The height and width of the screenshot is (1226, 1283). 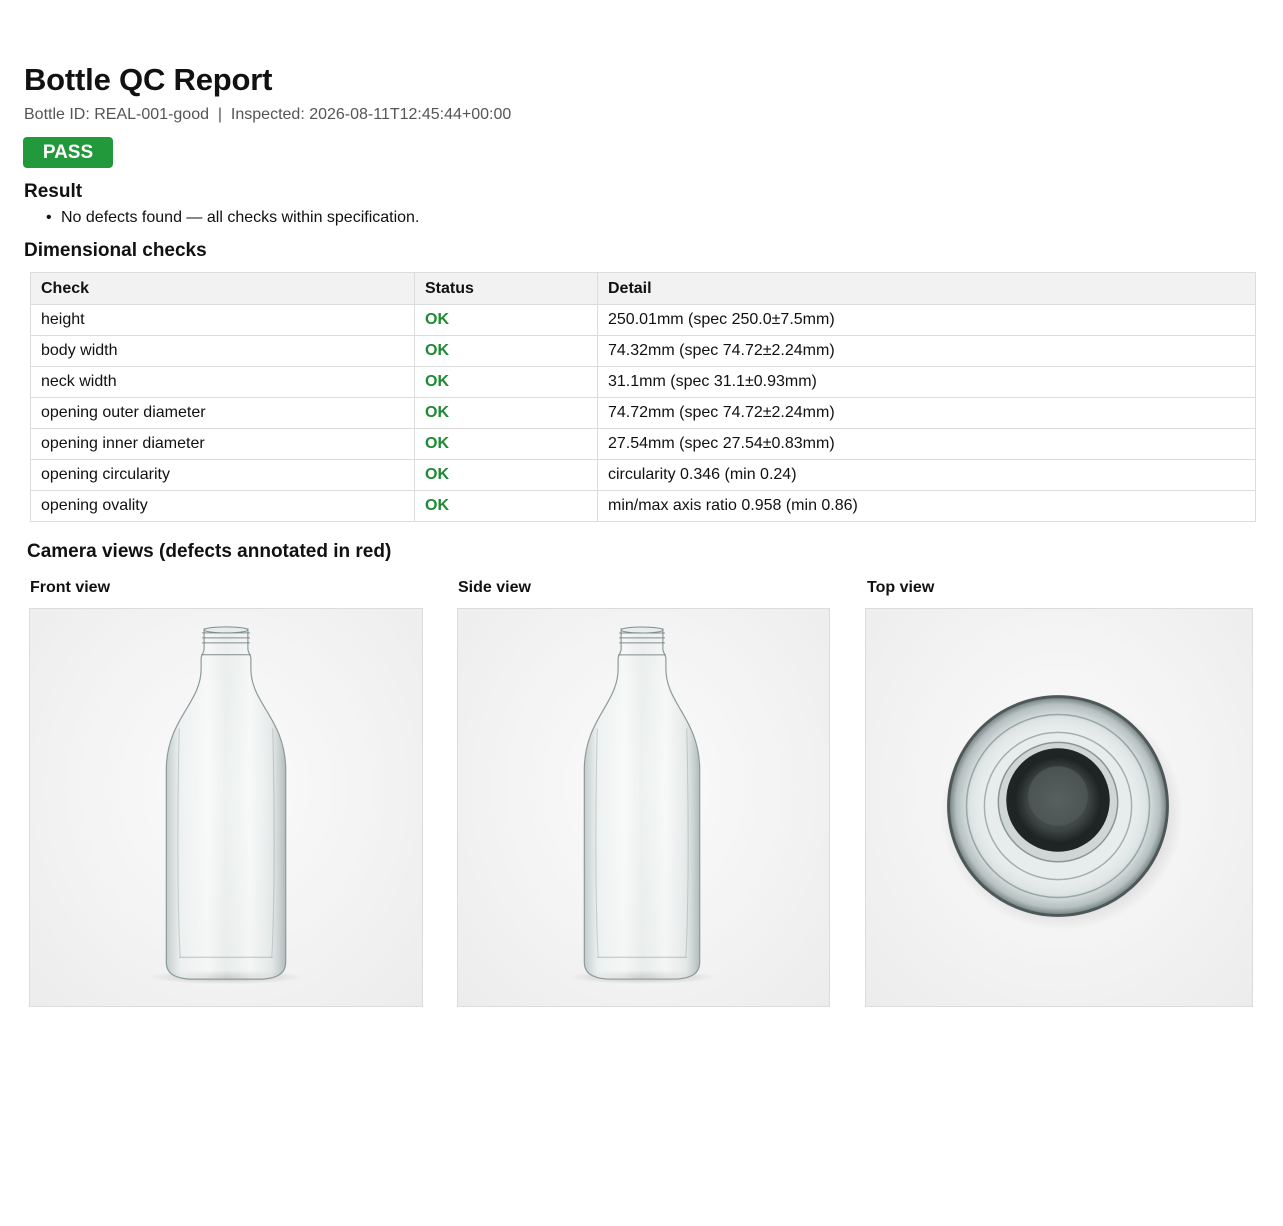 I want to click on column-header-check: Check, so click(x=222, y=288).